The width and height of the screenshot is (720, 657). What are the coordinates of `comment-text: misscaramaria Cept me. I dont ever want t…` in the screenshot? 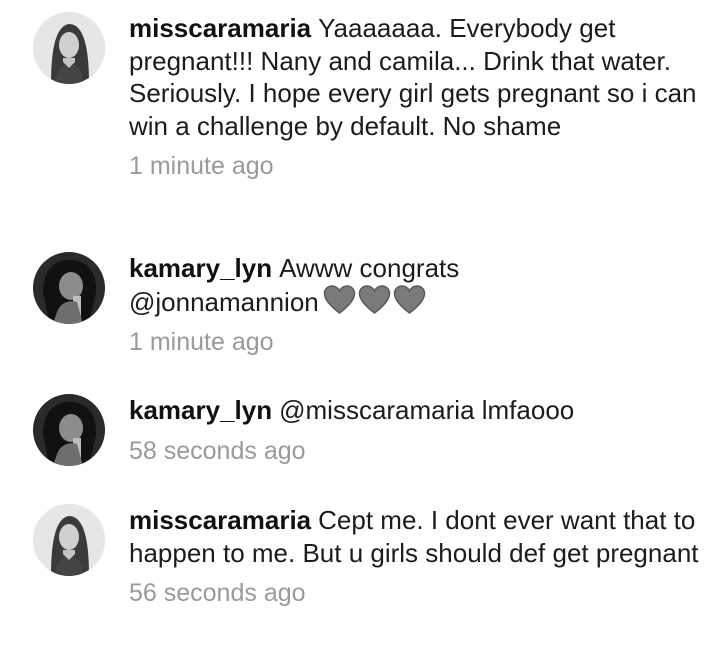 It's located at (414, 536).